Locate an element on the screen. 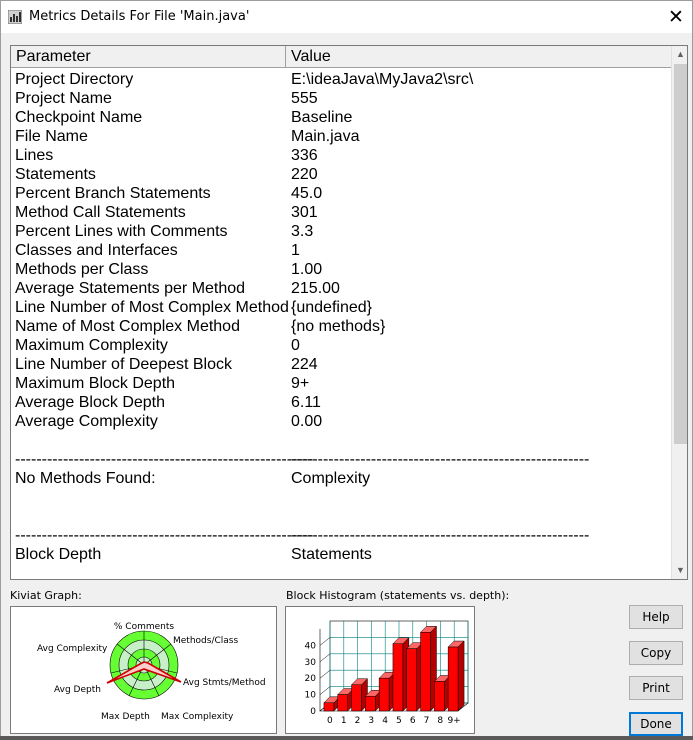 The height and width of the screenshot is (740, 693). bottom-border is located at coordinates (346, 738).